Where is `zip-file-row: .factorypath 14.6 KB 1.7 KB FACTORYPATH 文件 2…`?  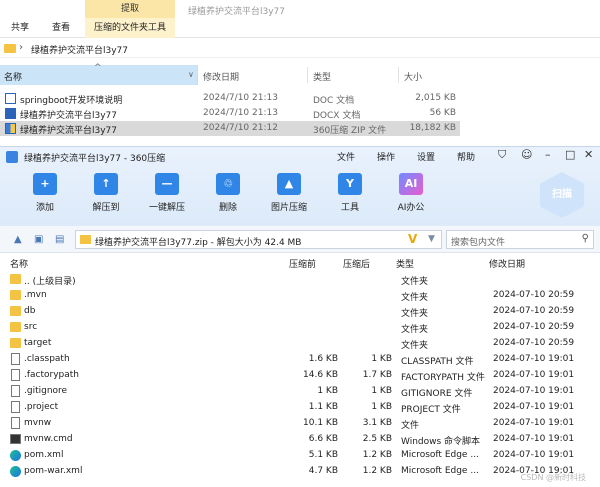 zip-file-row: .factorypath 14.6 KB 1.7 KB FACTORYPATH 文件 2… is located at coordinates (300, 376).